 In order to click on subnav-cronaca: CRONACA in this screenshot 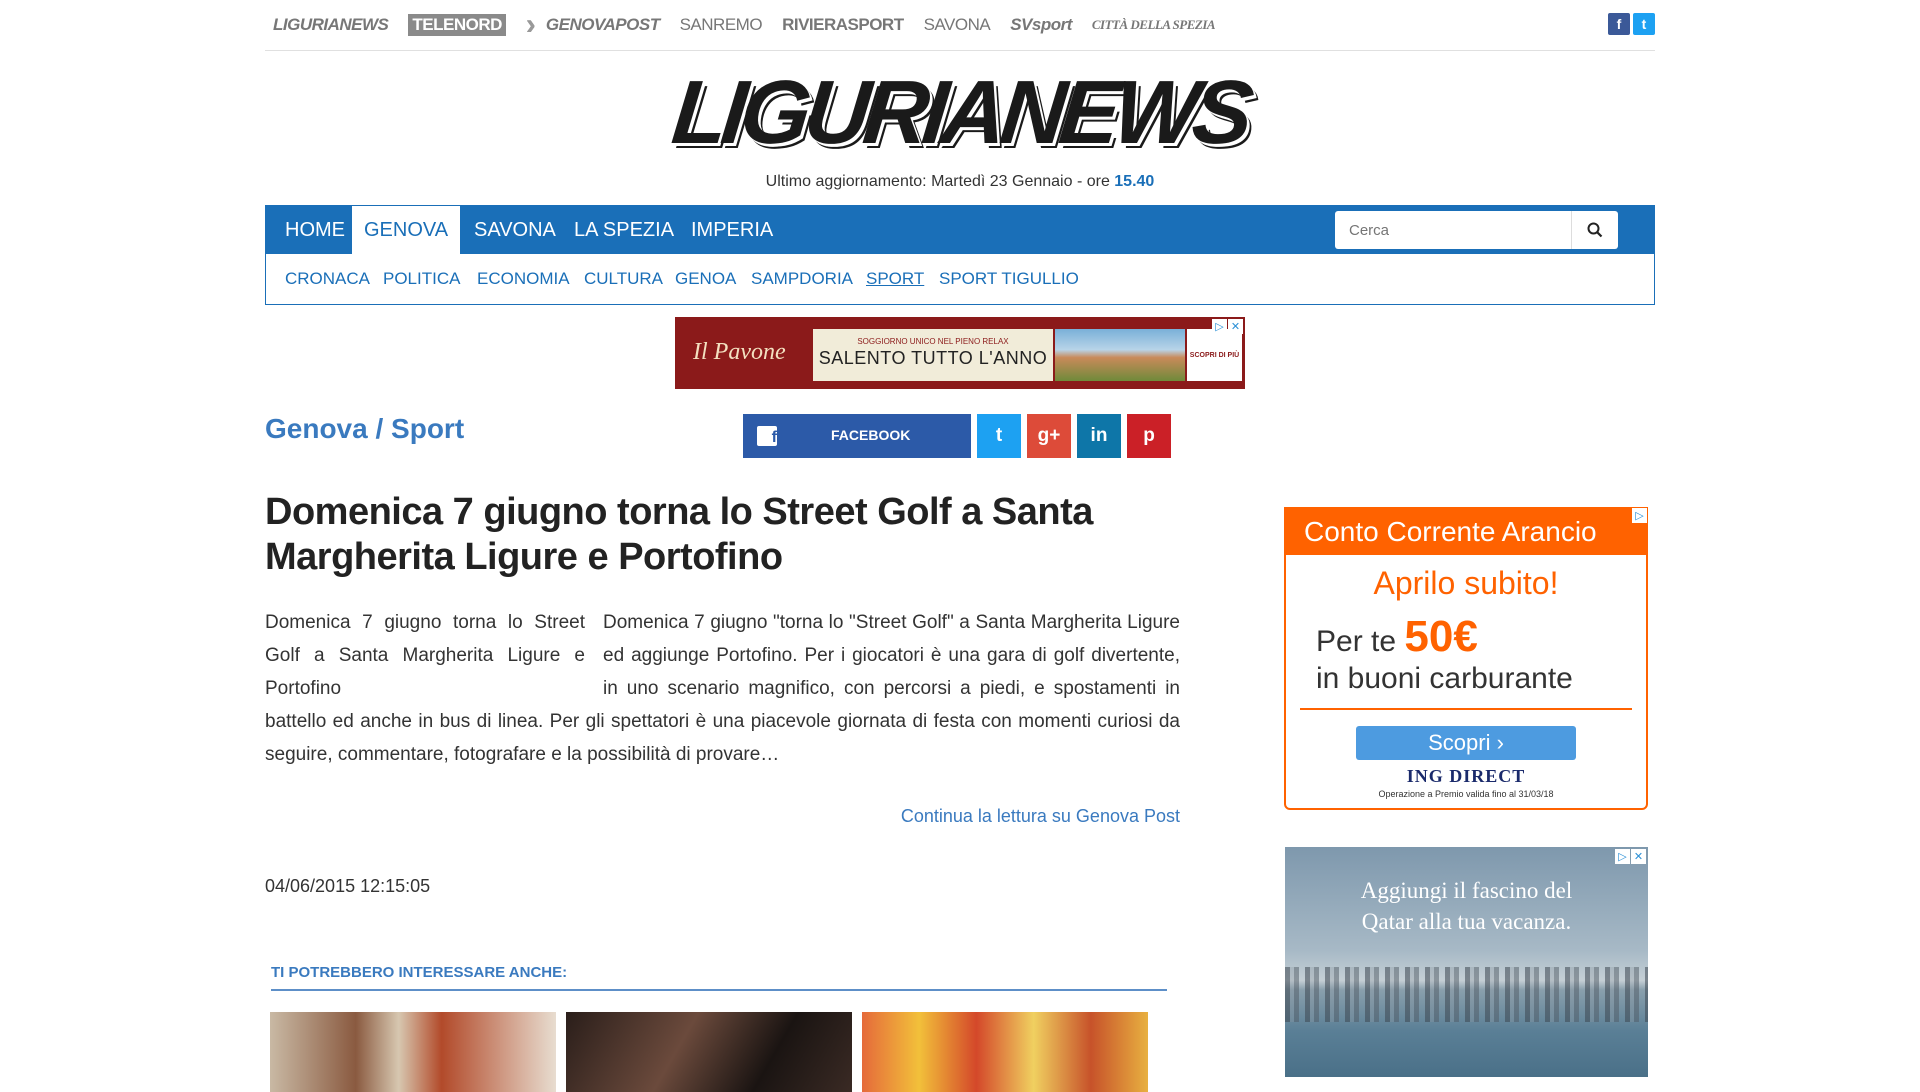, I will do `click(327, 279)`.